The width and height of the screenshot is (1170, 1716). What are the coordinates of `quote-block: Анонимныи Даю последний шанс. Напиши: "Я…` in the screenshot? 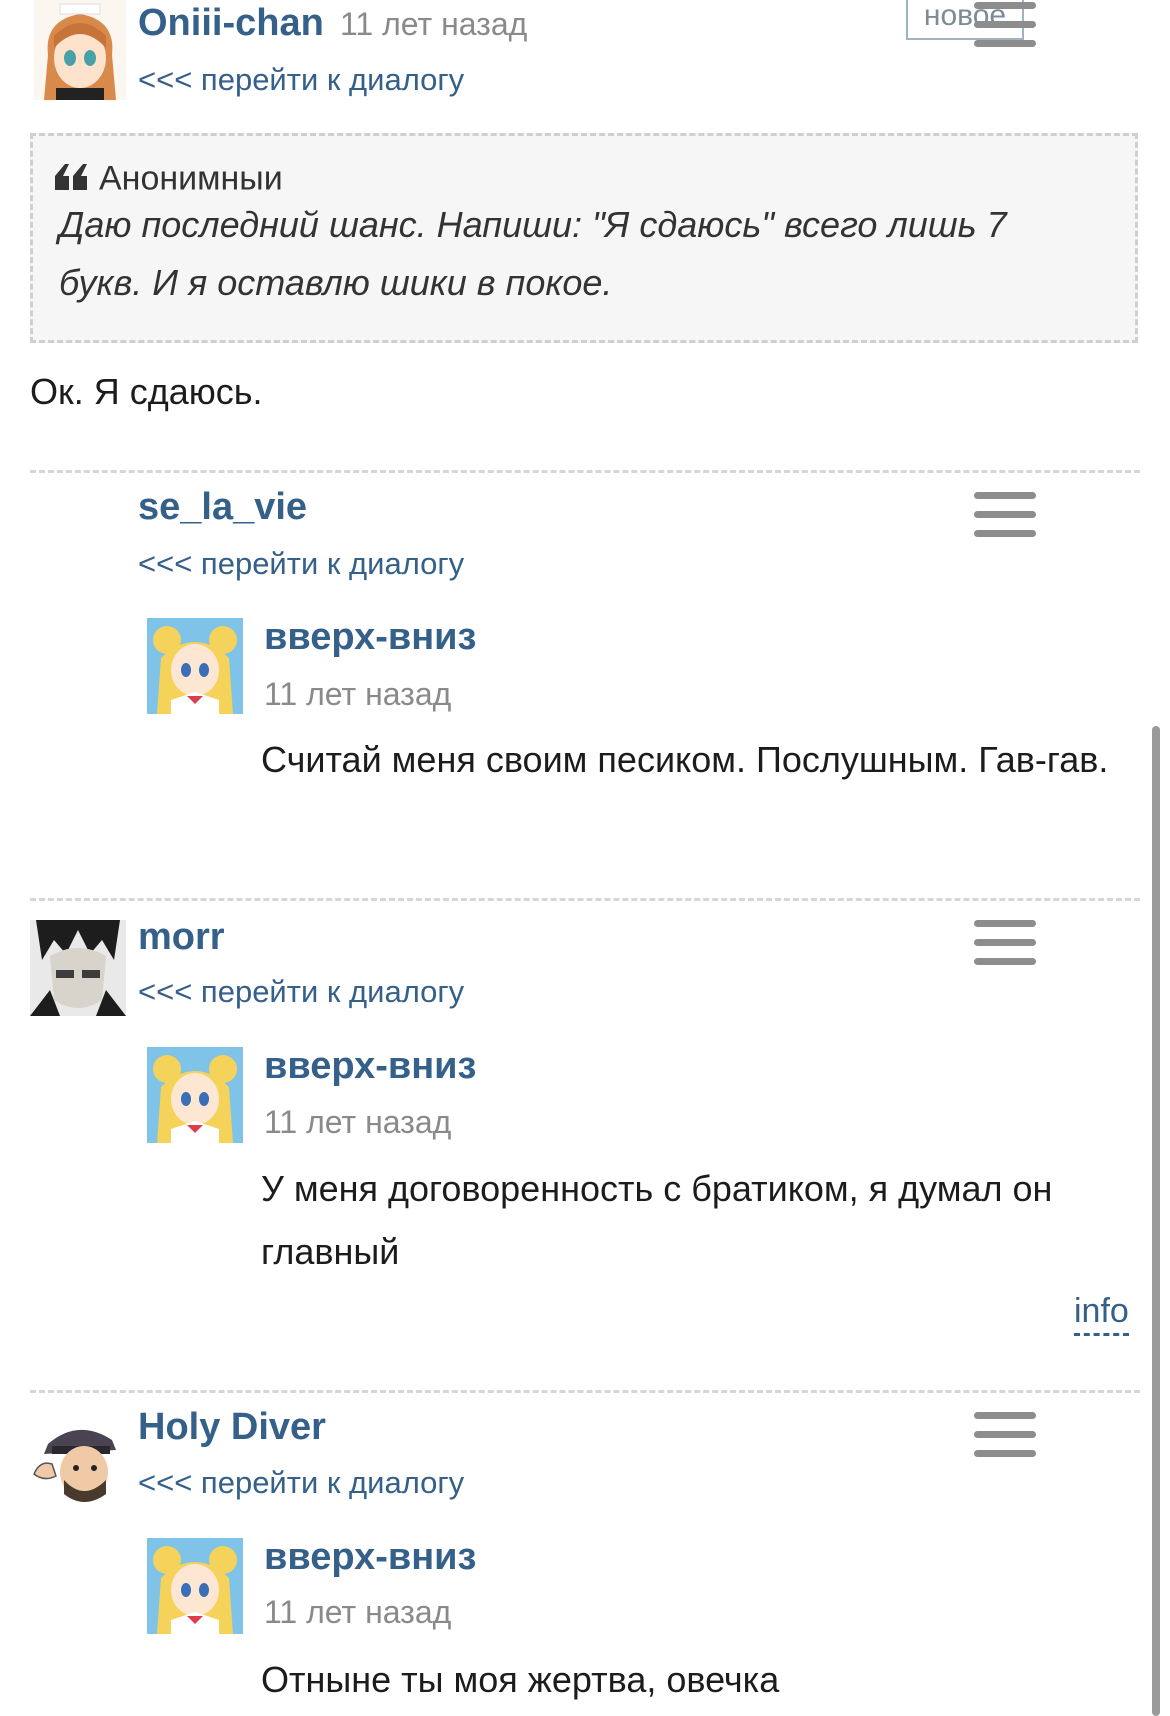 It's located at (584, 238).